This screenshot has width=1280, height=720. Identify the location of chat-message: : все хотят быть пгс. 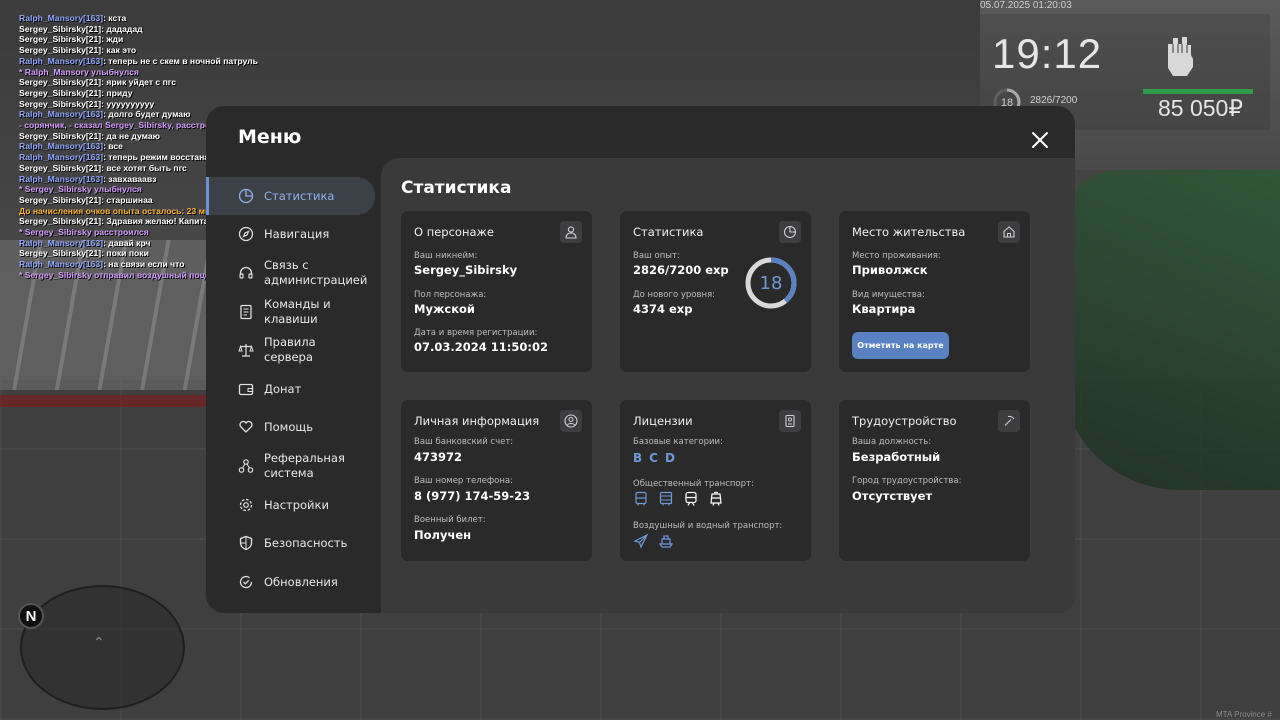
(144, 167).